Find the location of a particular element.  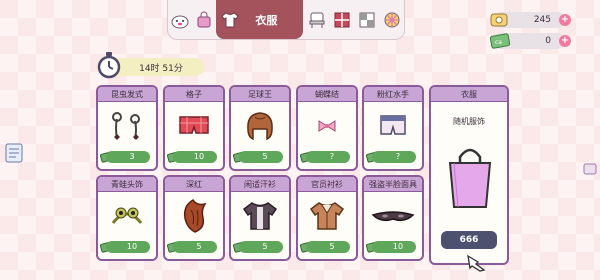

add-coins-button: + is located at coordinates (565, 20).